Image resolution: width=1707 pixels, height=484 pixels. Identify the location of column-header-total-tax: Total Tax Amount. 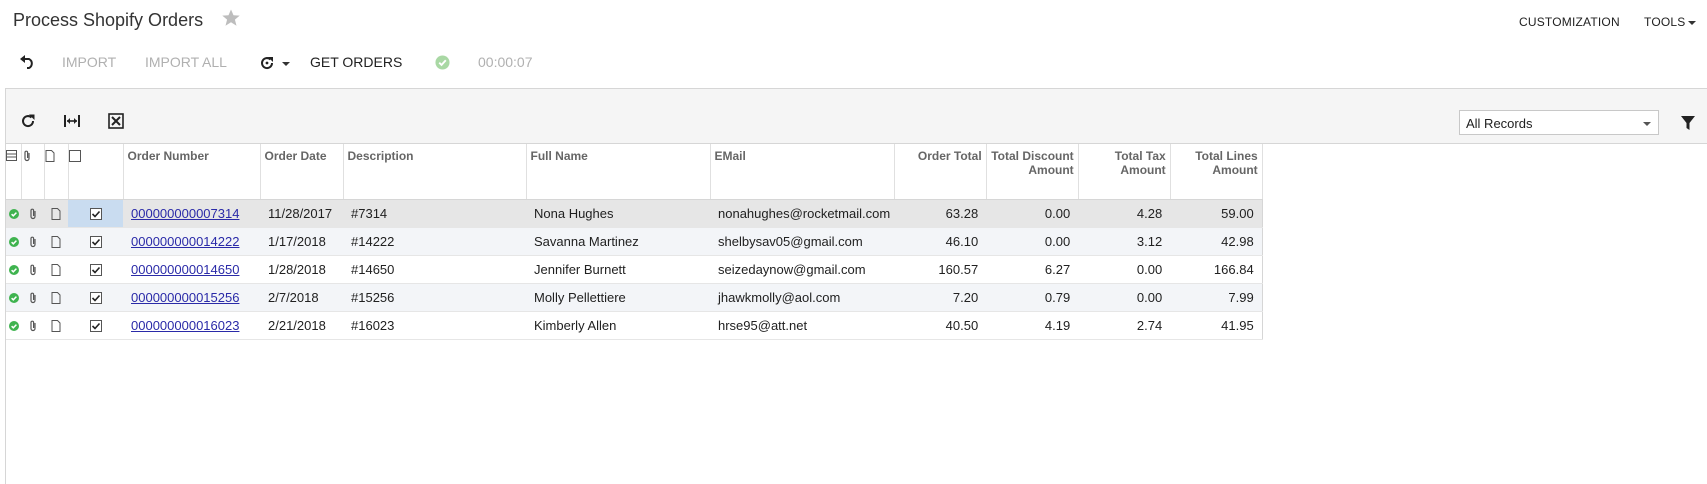
(1124, 172).